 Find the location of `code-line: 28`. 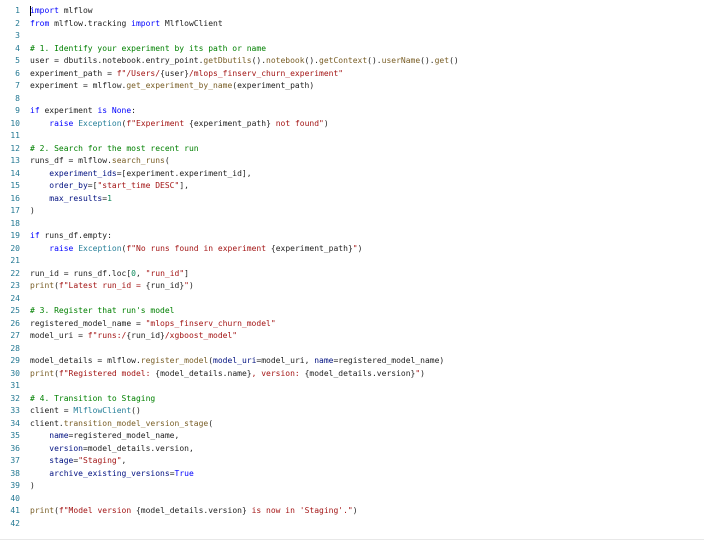

code-line: 28 is located at coordinates (352, 348).